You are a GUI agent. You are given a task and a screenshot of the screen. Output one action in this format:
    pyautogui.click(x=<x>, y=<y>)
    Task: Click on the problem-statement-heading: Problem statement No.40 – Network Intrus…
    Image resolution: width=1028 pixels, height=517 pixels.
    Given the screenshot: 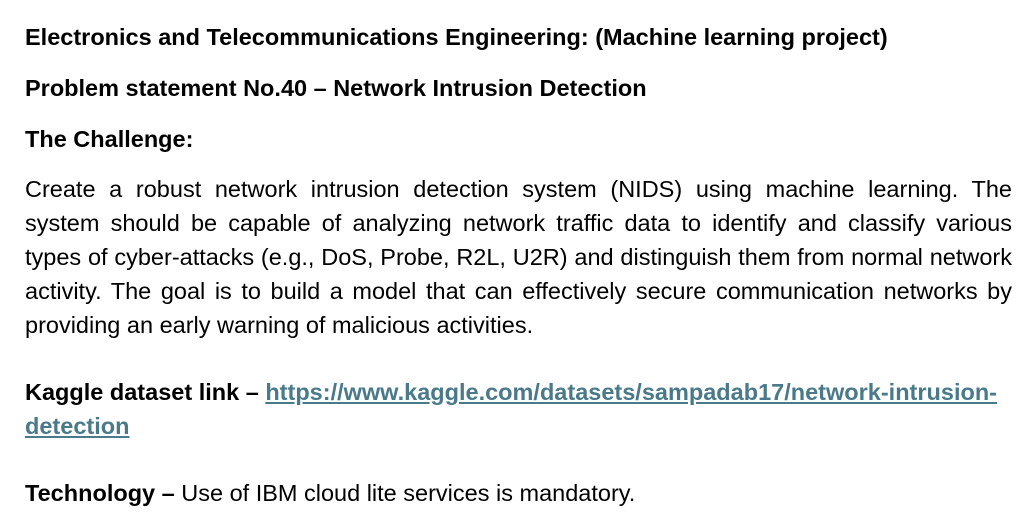 What is the action you would take?
    pyautogui.click(x=336, y=88)
    